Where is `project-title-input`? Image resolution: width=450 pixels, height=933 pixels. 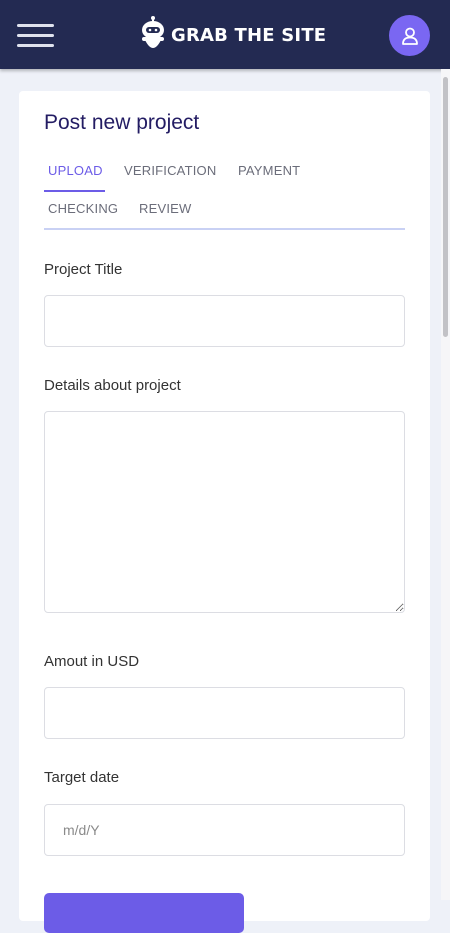
project-title-input is located at coordinates (224, 321).